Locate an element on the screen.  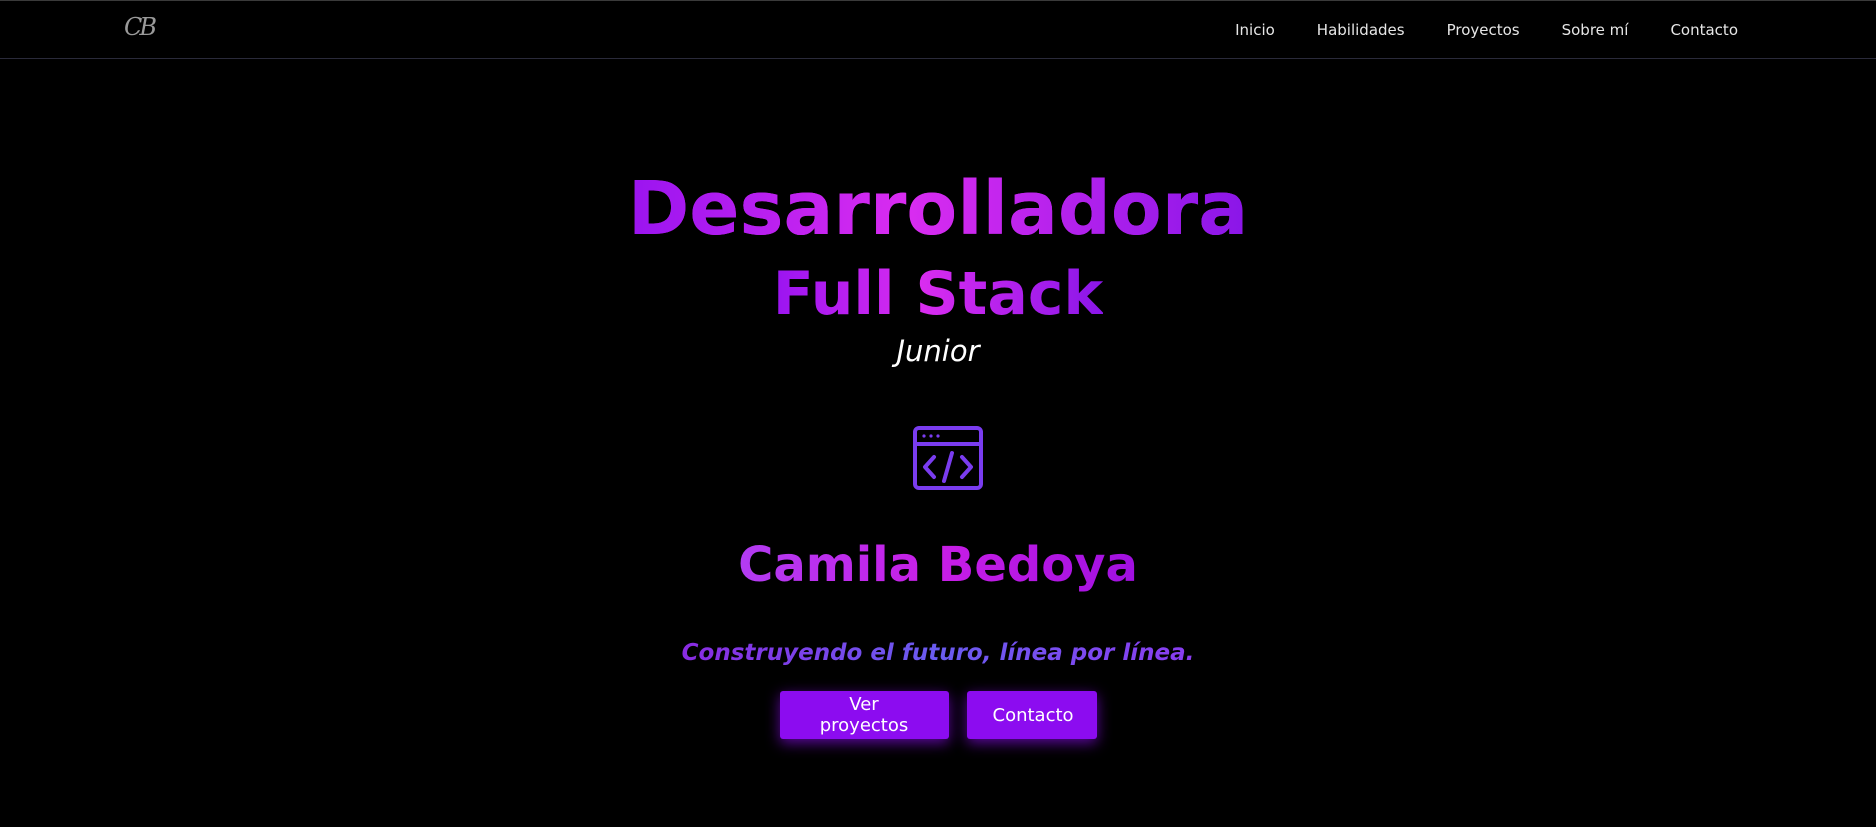
hero-title-line1: Desarrolladora is located at coordinates (938, 209).